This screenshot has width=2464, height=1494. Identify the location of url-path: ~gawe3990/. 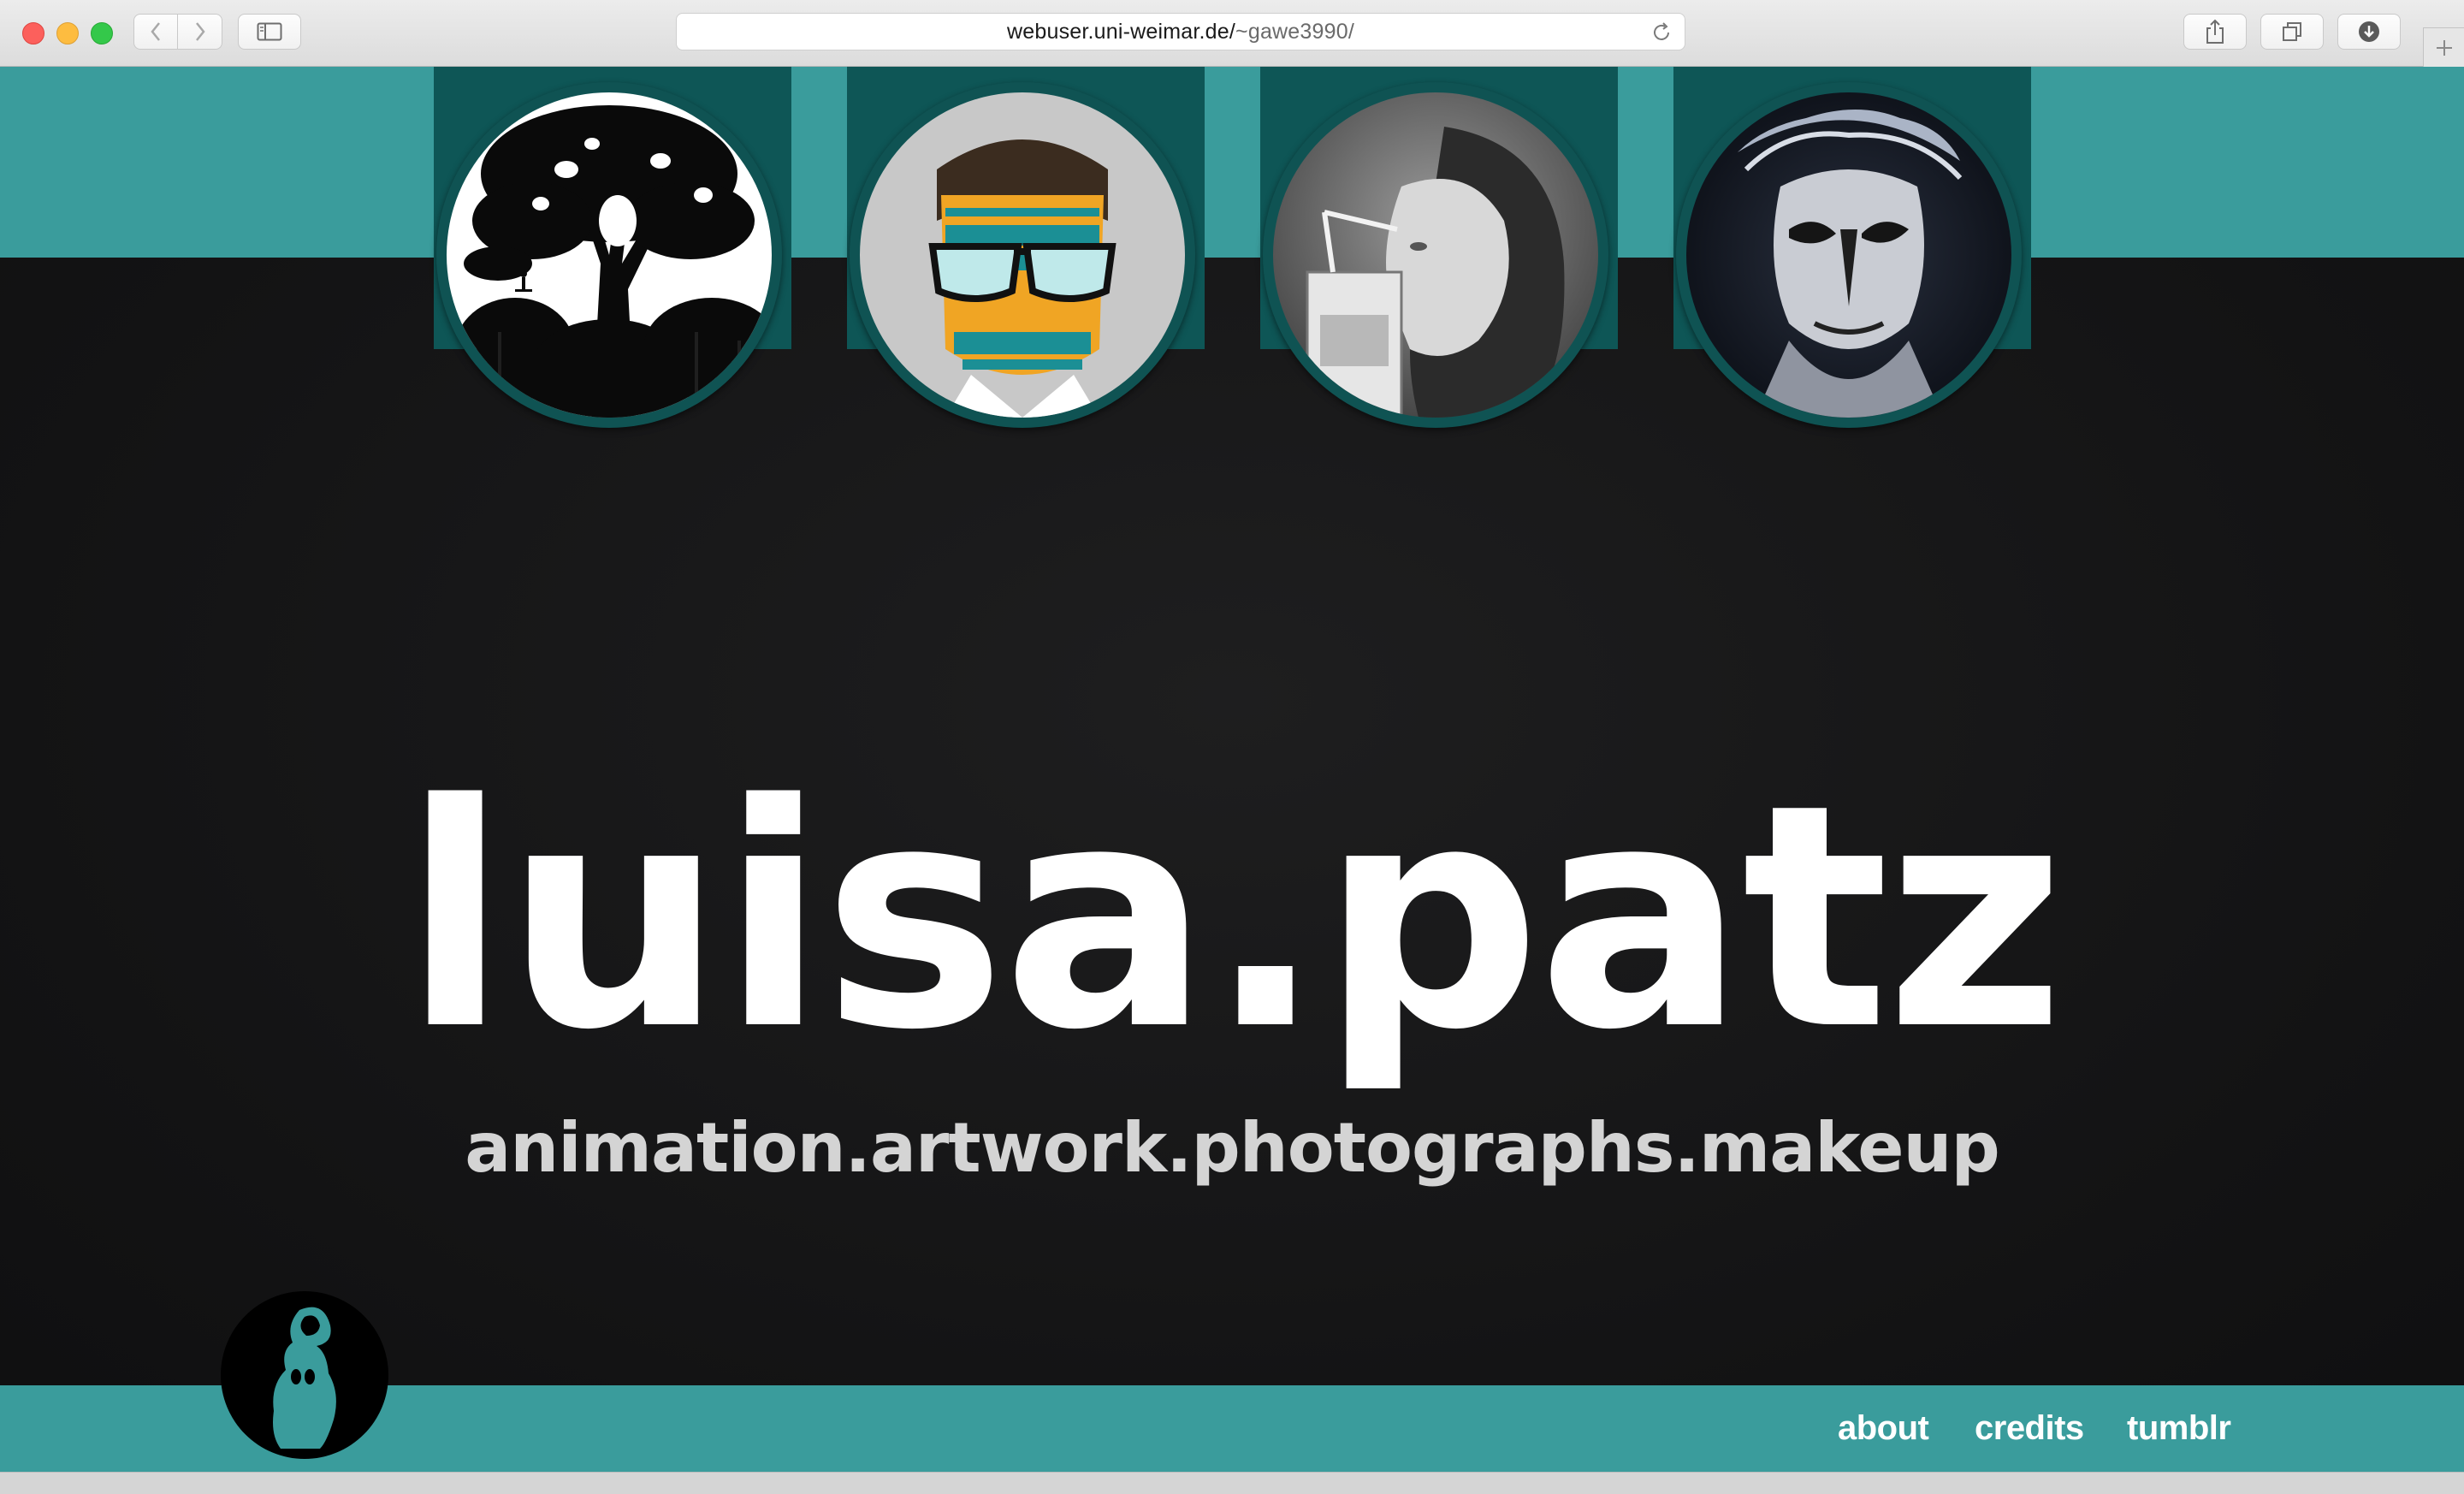
(1294, 31).